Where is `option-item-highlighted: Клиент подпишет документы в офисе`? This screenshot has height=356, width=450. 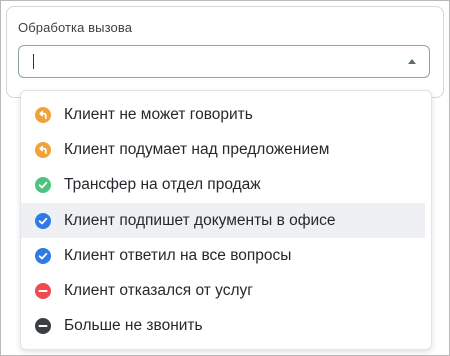
option-item-highlighted: Клиент подпишет документы в офисе is located at coordinates (223, 220).